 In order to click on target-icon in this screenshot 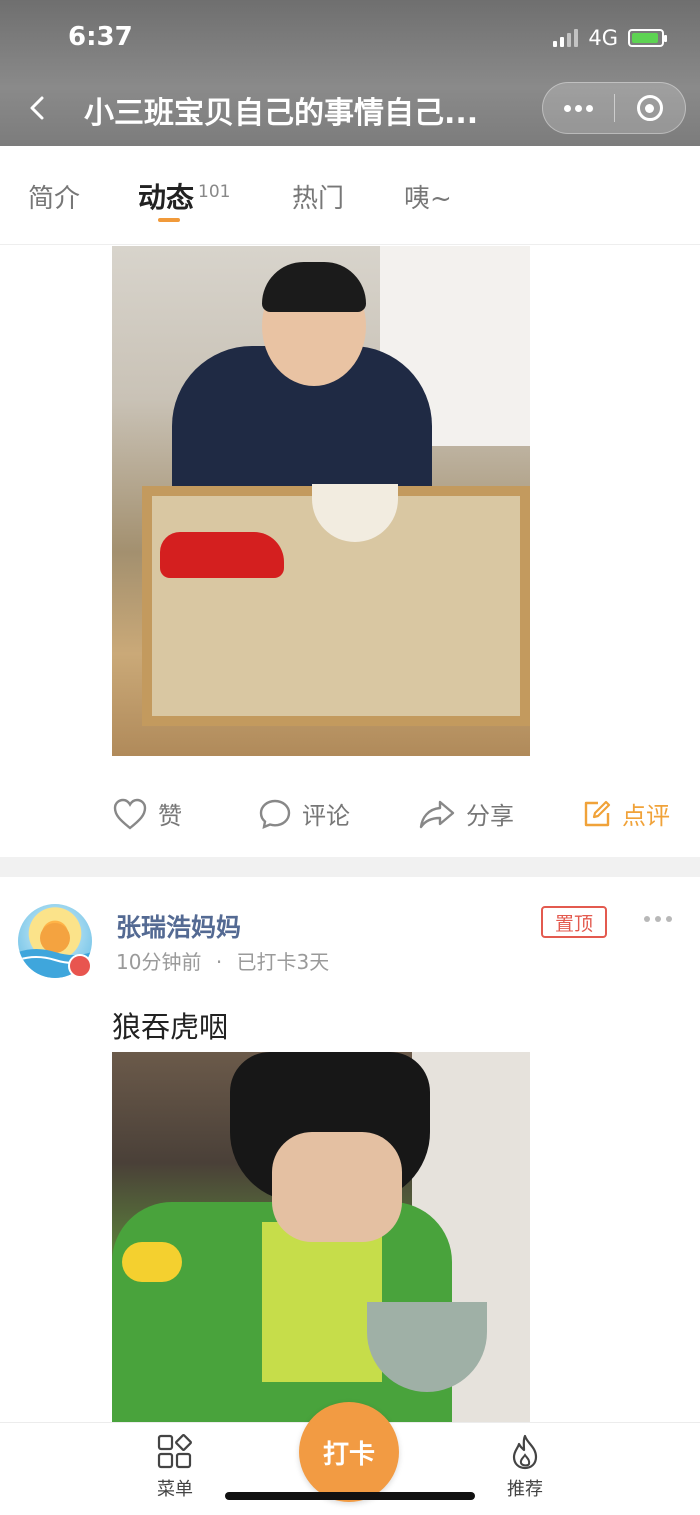, I will do `click(649, 108)`.